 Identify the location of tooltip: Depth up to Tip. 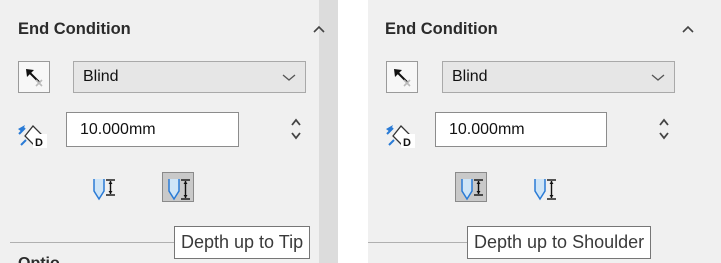
(242, 242).